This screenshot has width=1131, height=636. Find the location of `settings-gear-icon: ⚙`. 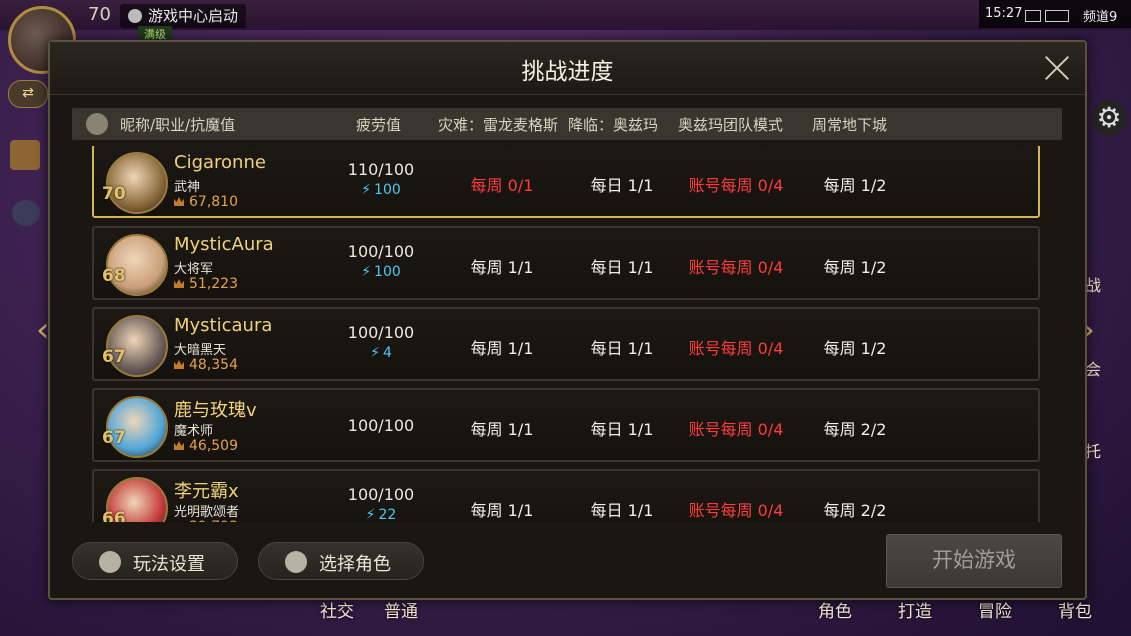

settings-gear-icon: ⚙ is located at coordinates (1109, 118).